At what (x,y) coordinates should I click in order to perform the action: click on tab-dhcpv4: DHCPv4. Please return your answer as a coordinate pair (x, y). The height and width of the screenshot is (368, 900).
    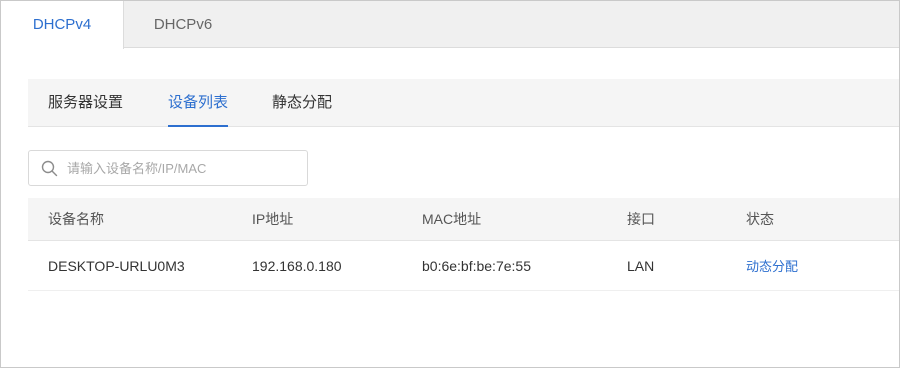
    Looking at the image, I should click on (62, 25).